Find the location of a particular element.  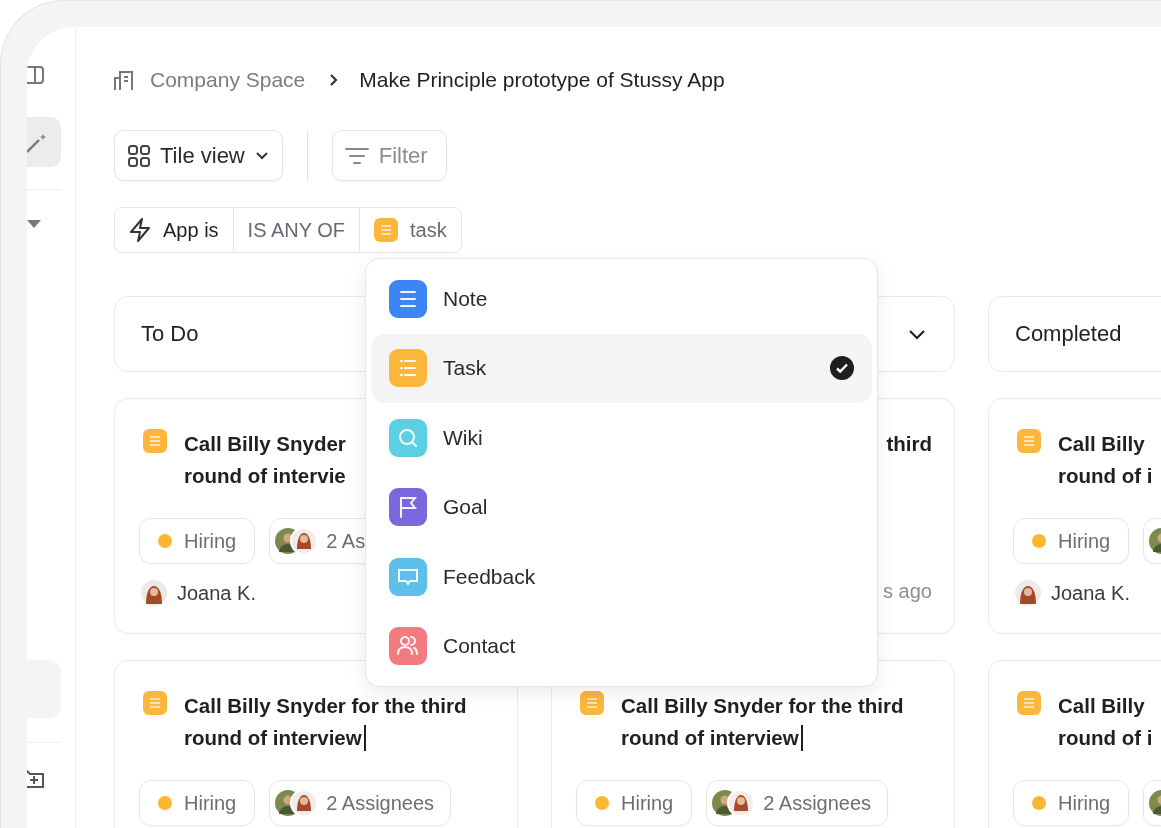

filter-icon is located at coordinates (356, 155).